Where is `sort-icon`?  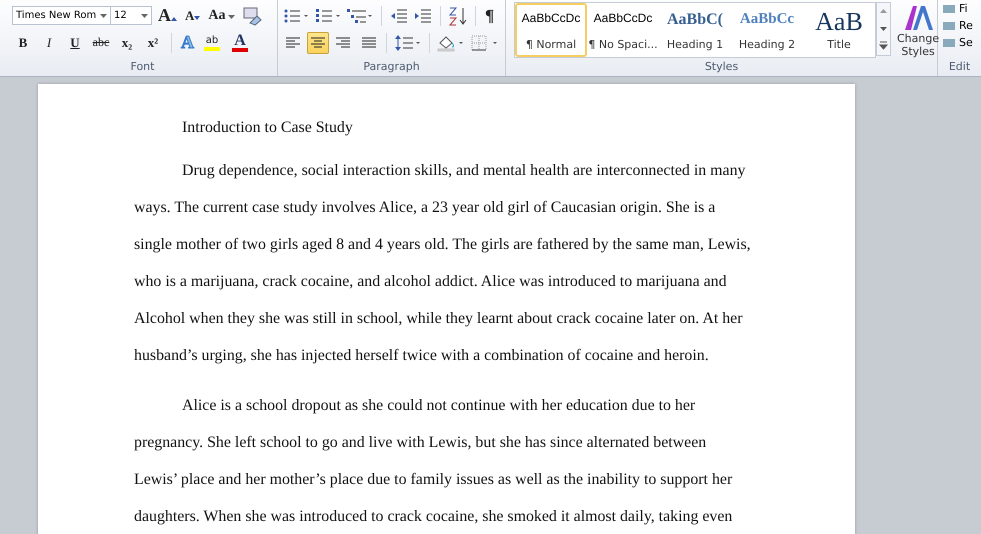 sort-icon is located at coordinates (458, 16).